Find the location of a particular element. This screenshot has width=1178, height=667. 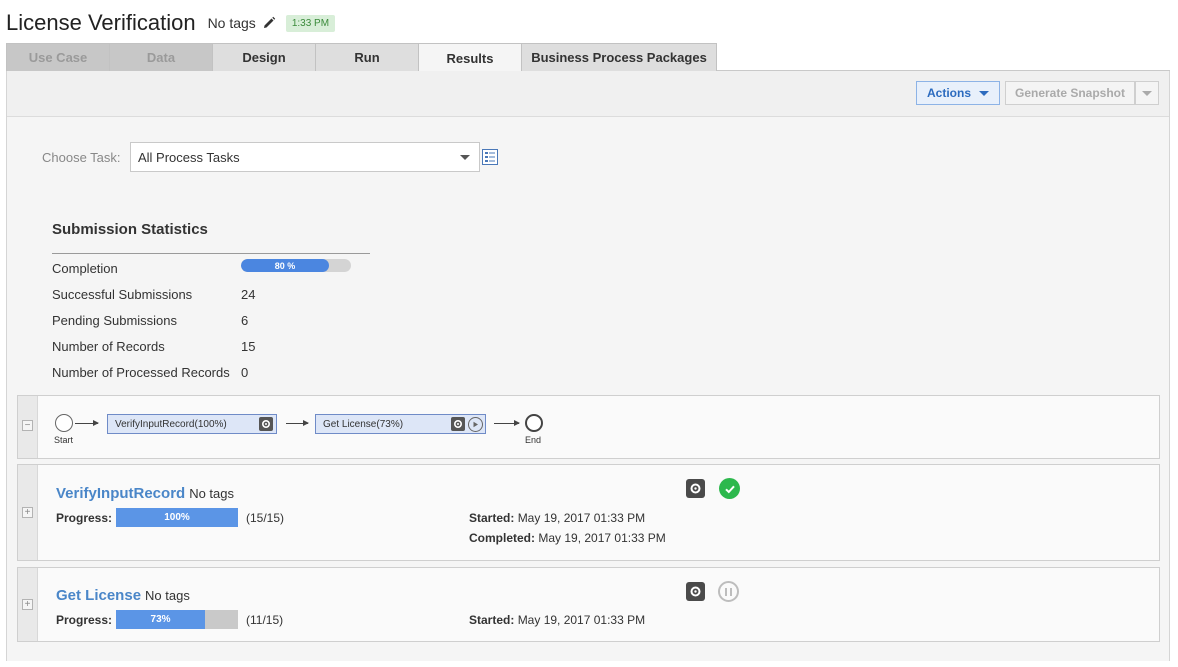

actions-label: Actions is located at coordinates (948, 93).